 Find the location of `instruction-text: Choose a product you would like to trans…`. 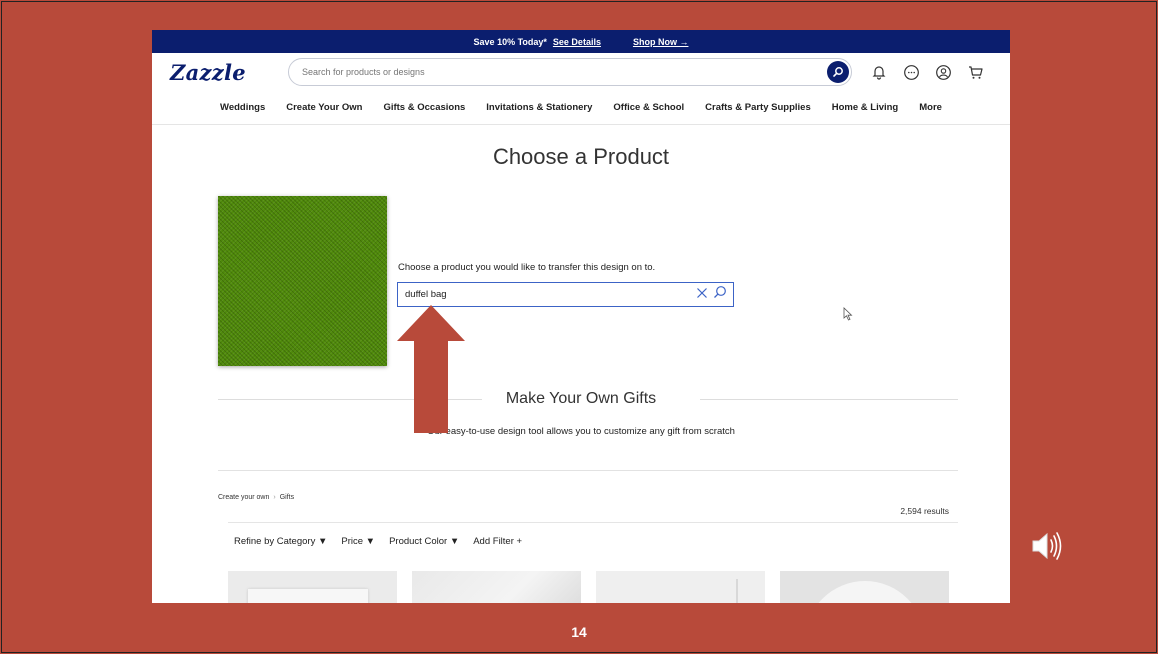

instruction-text: Choose a product you would like to trans… is located at coordinates (527, 267).